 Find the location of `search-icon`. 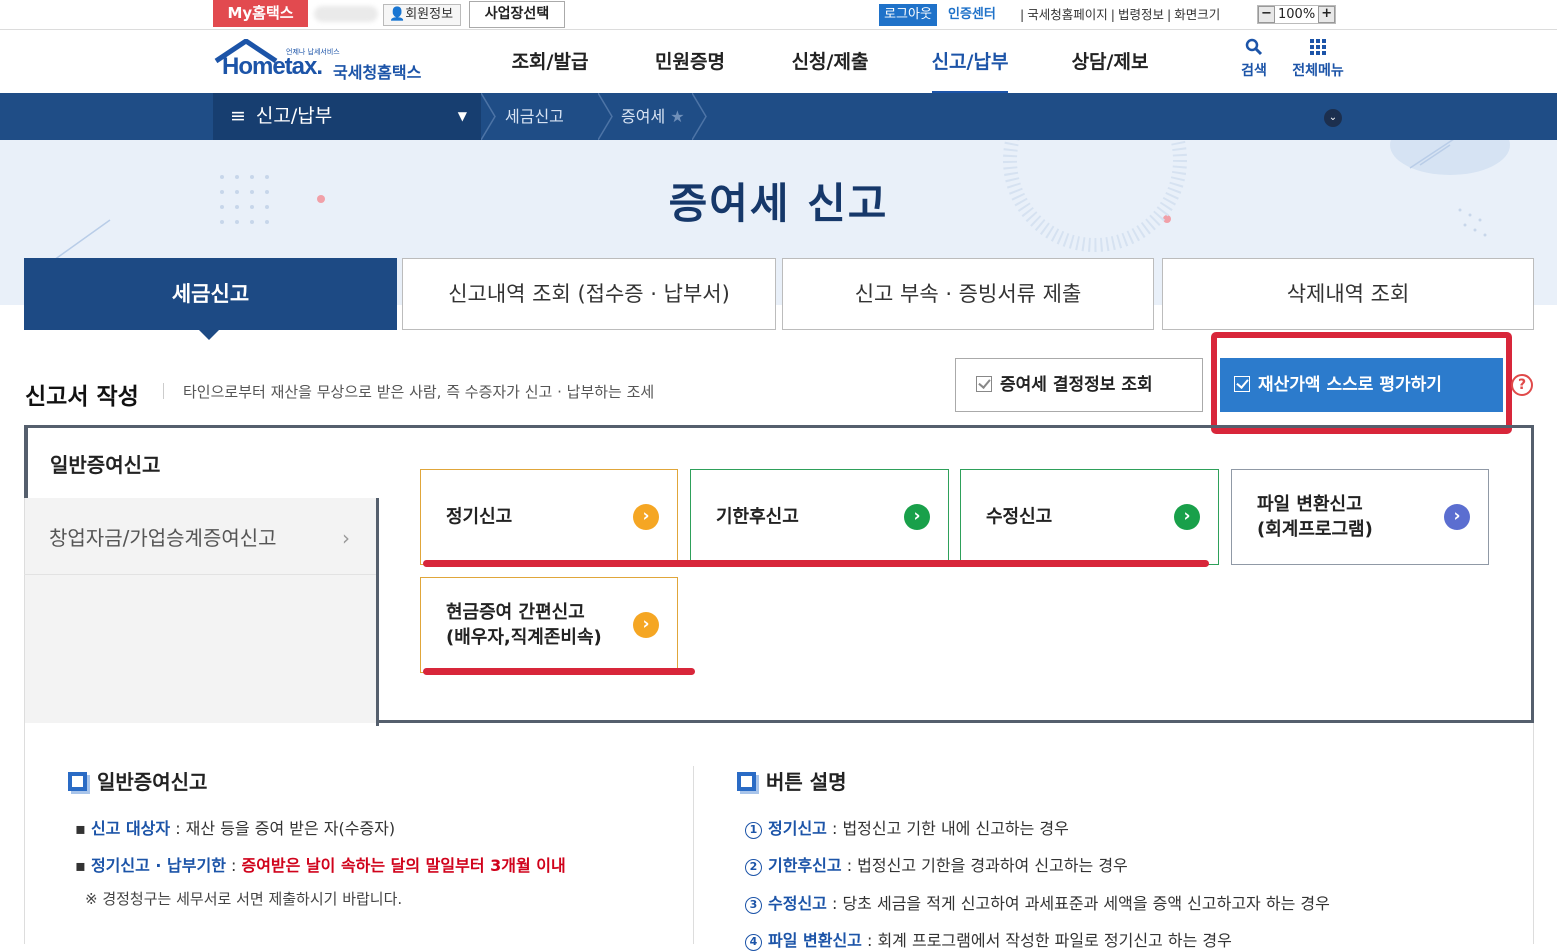

search-icon is located at coordinates (1254, 49).